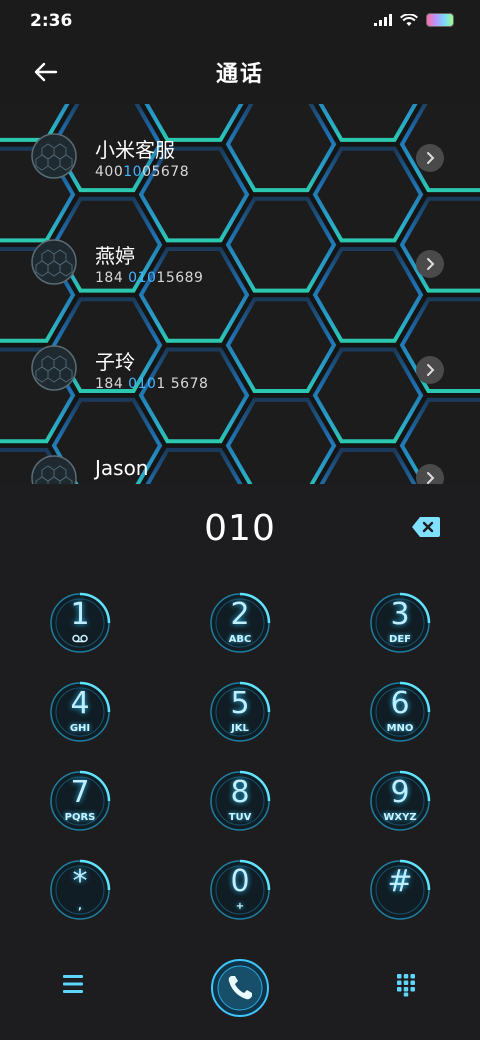 The image size is (480, 1040). I want to click on key-digit: 8, so click(240, 792).